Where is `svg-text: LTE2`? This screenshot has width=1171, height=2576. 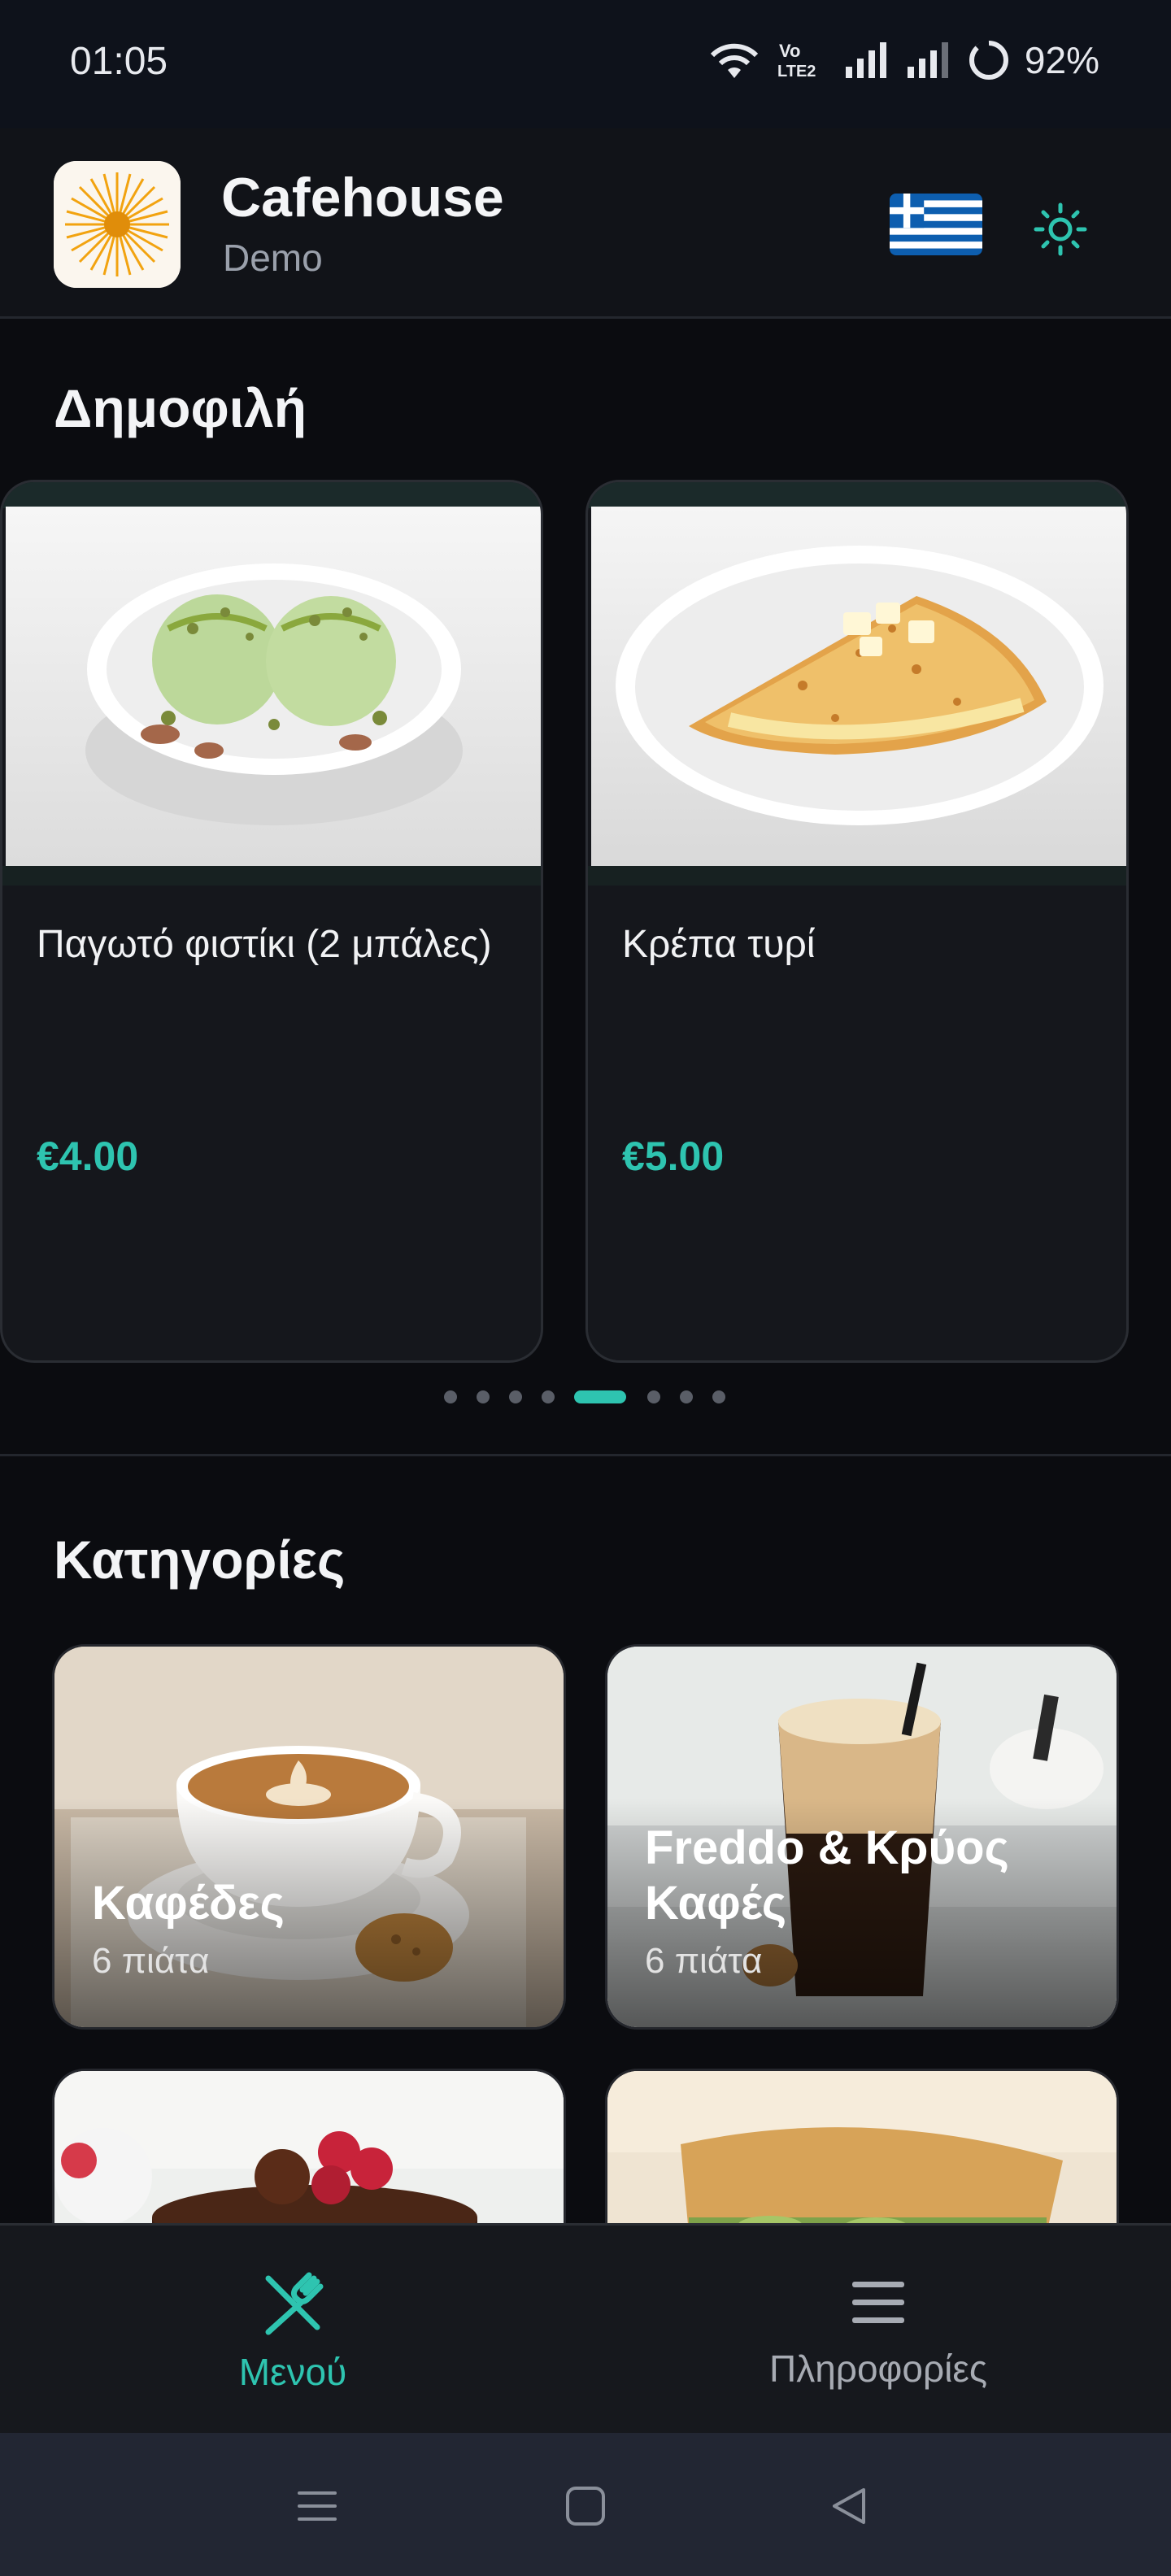 svg-text: LTE2 is located at coordinates (797, 72).